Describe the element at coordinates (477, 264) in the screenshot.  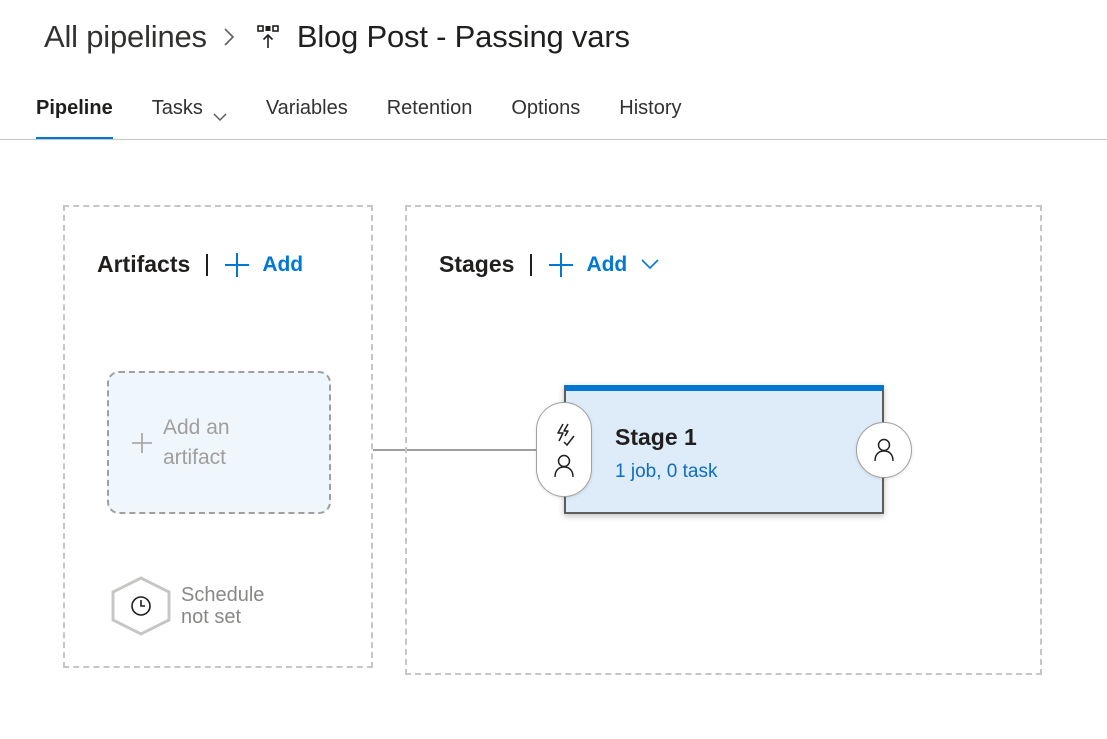
I see `stages-title: Stages` at that location.